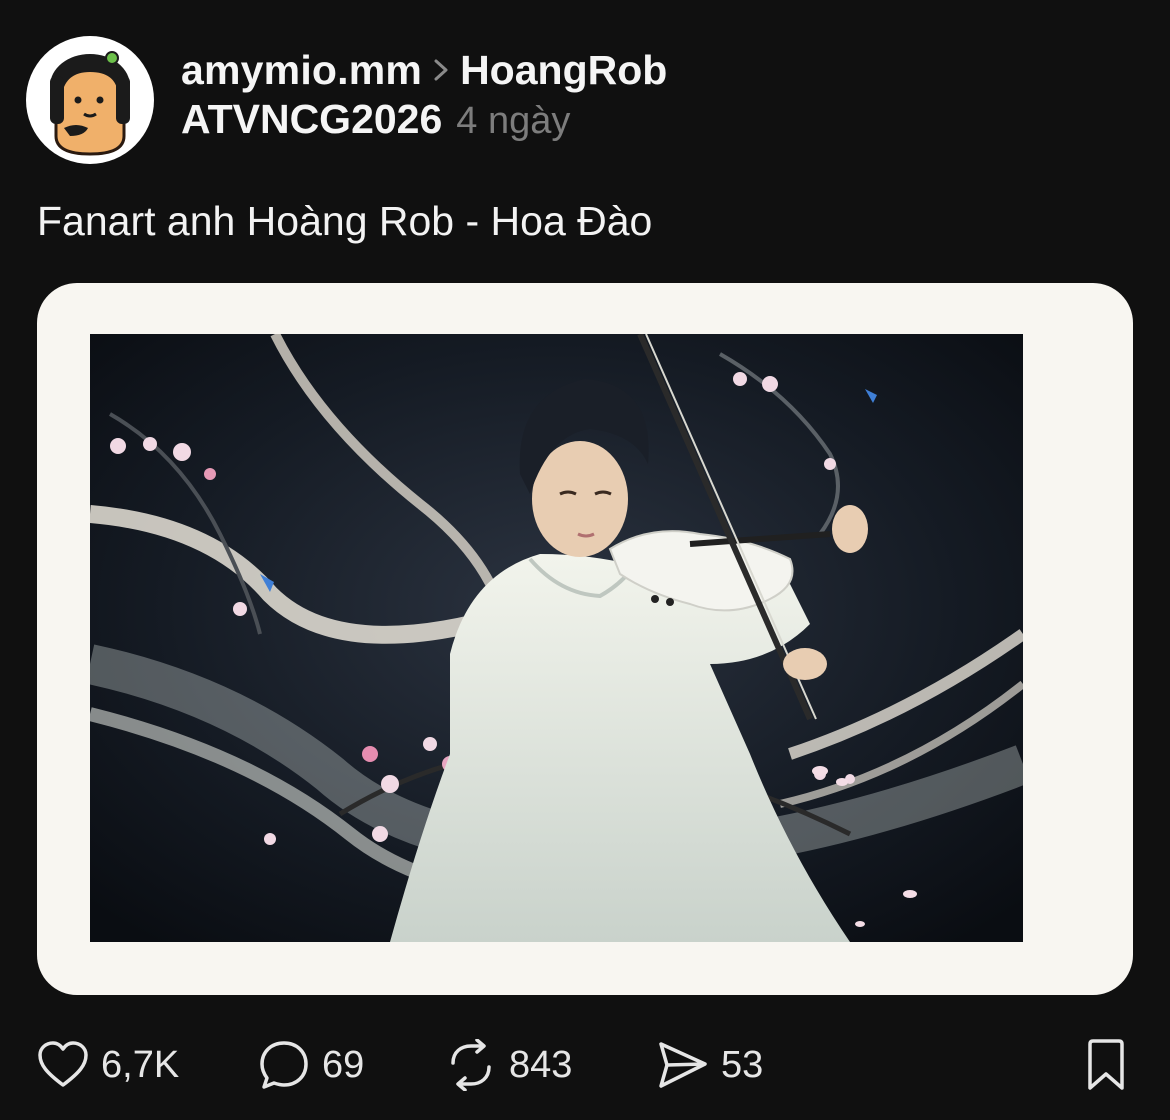  I want to click on topic-line: ATVNCG2026 4 ngày, so click(424, 124).